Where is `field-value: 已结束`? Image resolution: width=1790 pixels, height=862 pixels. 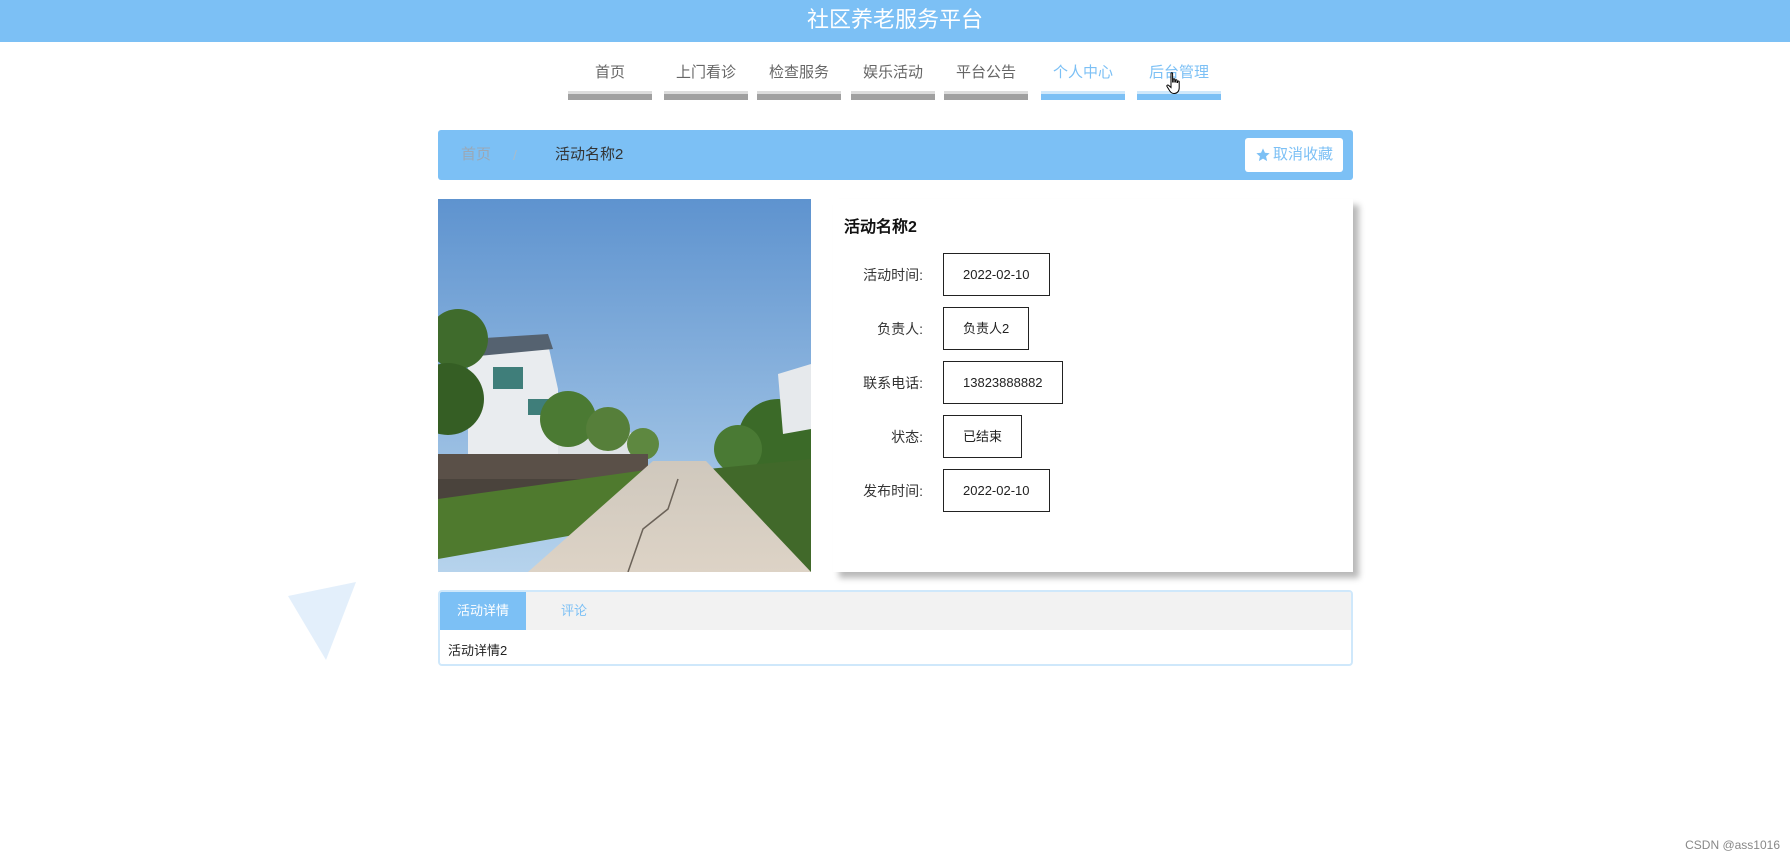
field-value: 已结束 is located at coordinates (983, 436).